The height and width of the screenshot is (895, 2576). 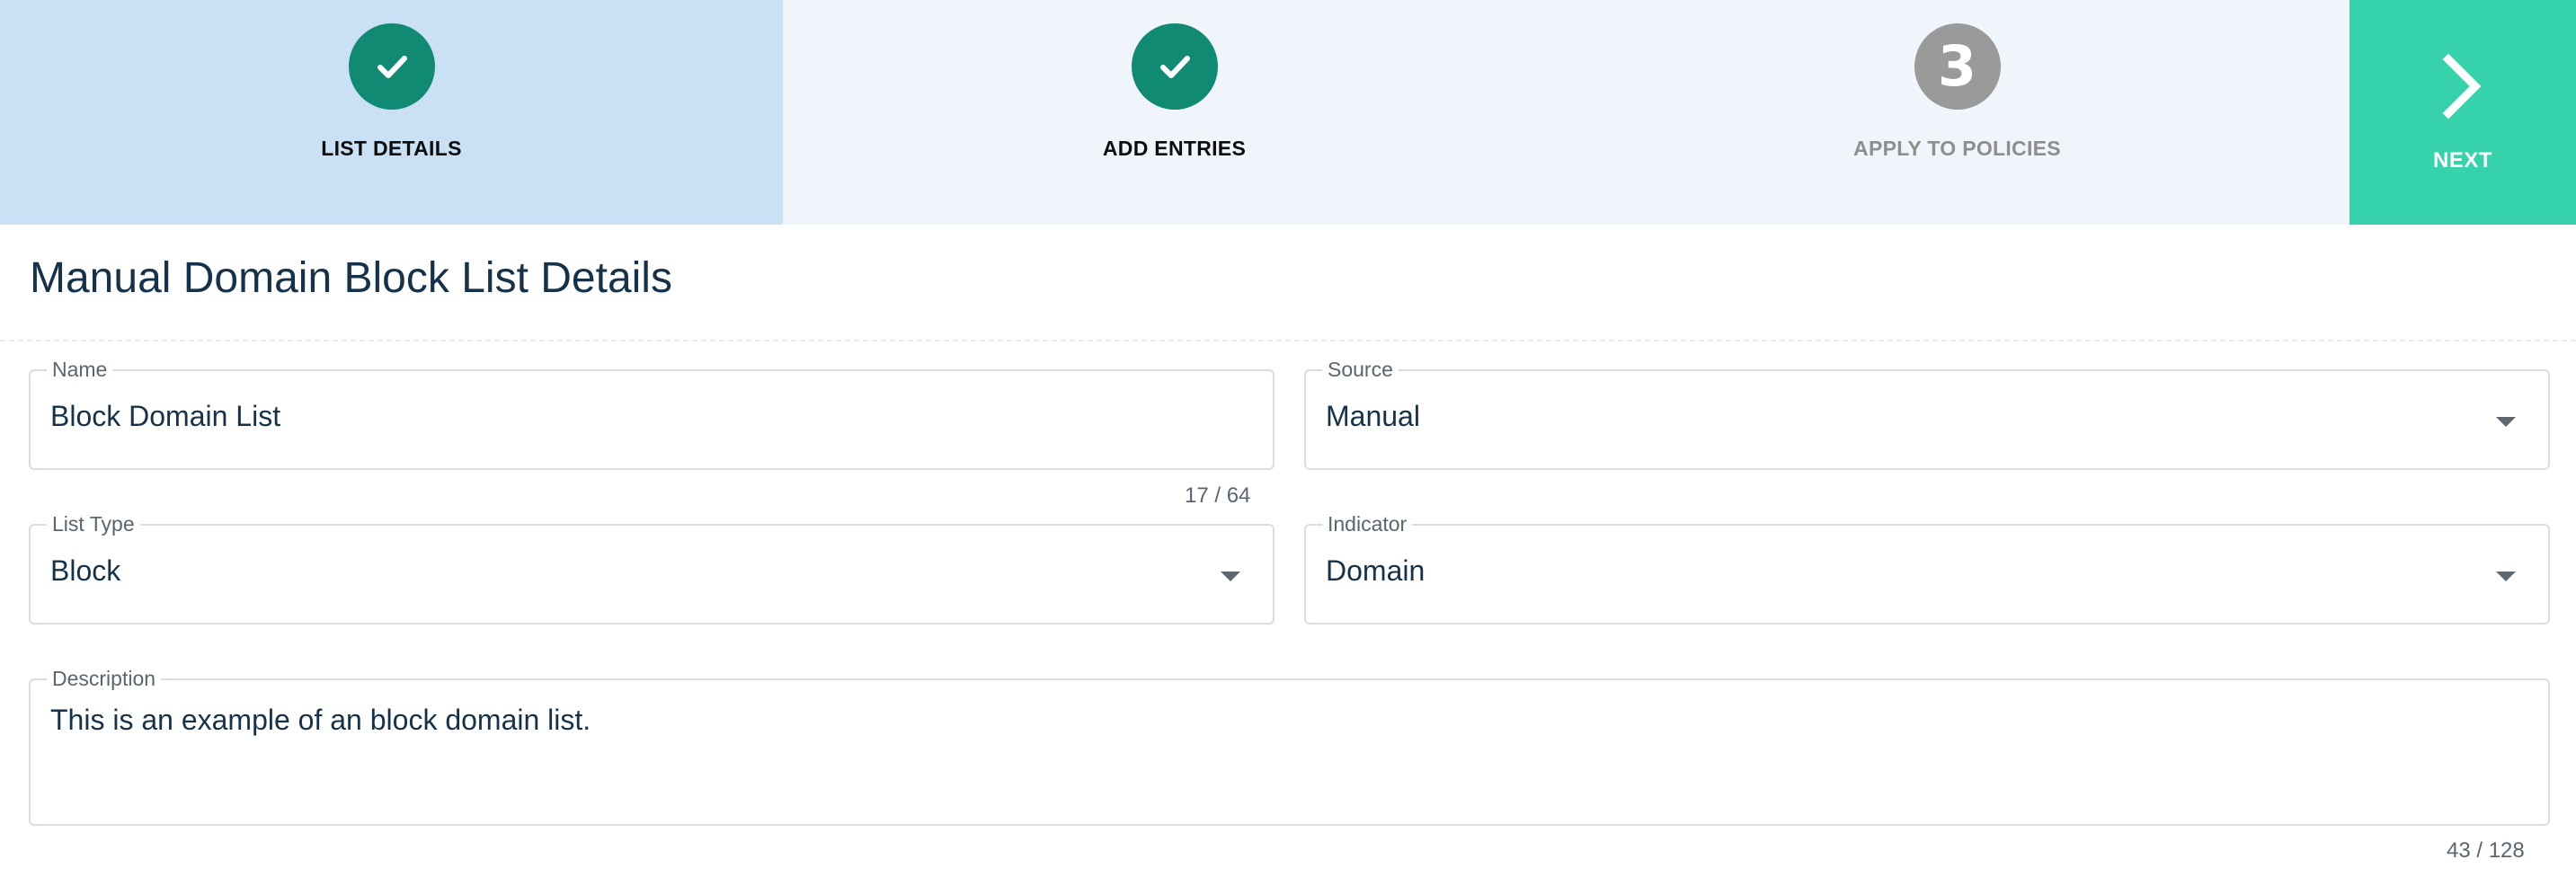 I want to click on list-type-label: List Type, so click(x=93, y=524).